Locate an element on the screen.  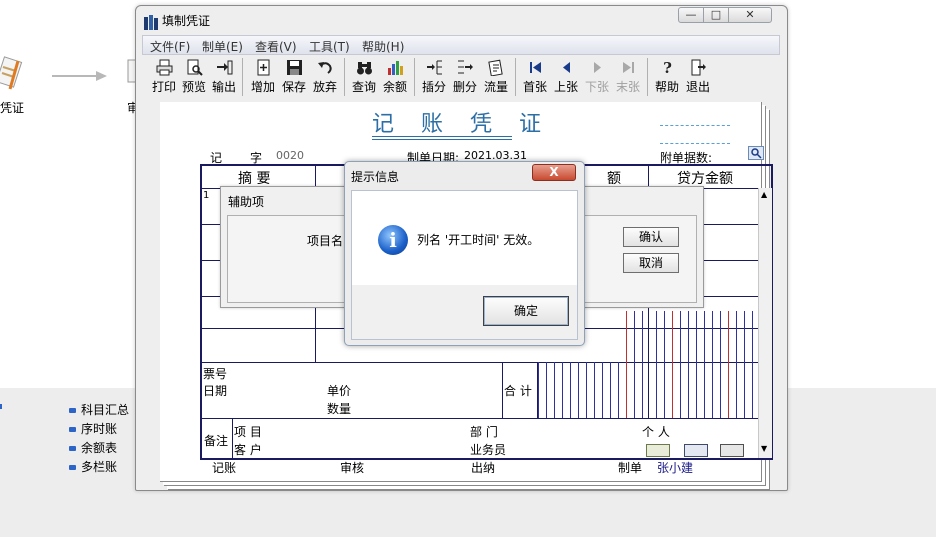
message-box: 提示信息 X i 列名 '开工时间' 无效。 确定 is located at coordinates (464, 253).